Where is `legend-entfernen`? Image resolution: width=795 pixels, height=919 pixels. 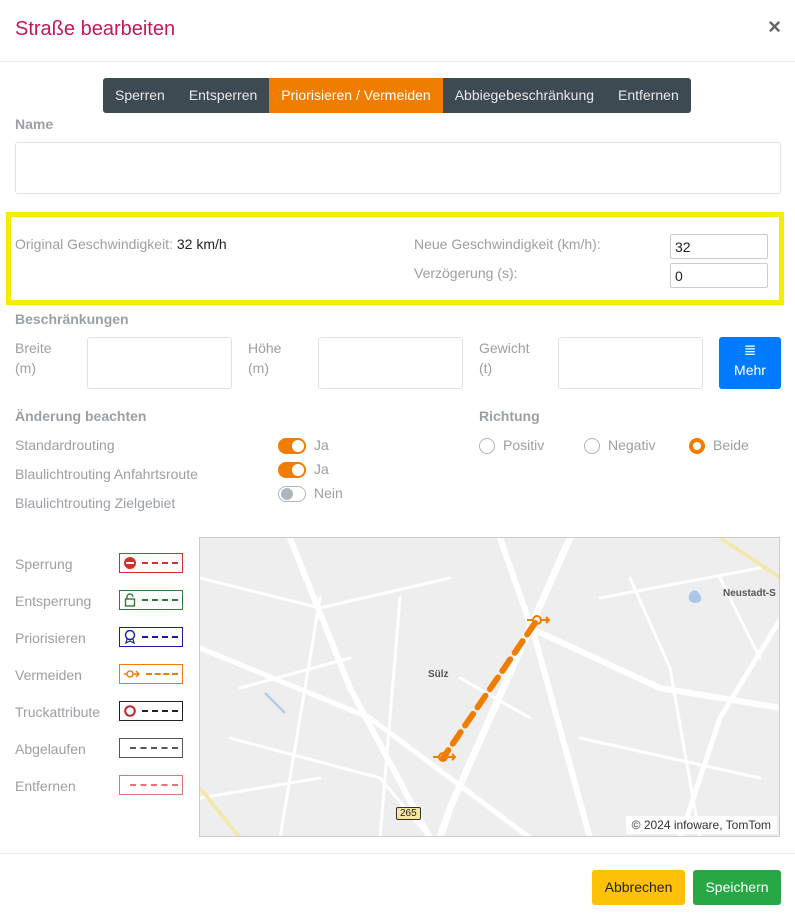 legend-entfernen is located at coordinates (151, 785).